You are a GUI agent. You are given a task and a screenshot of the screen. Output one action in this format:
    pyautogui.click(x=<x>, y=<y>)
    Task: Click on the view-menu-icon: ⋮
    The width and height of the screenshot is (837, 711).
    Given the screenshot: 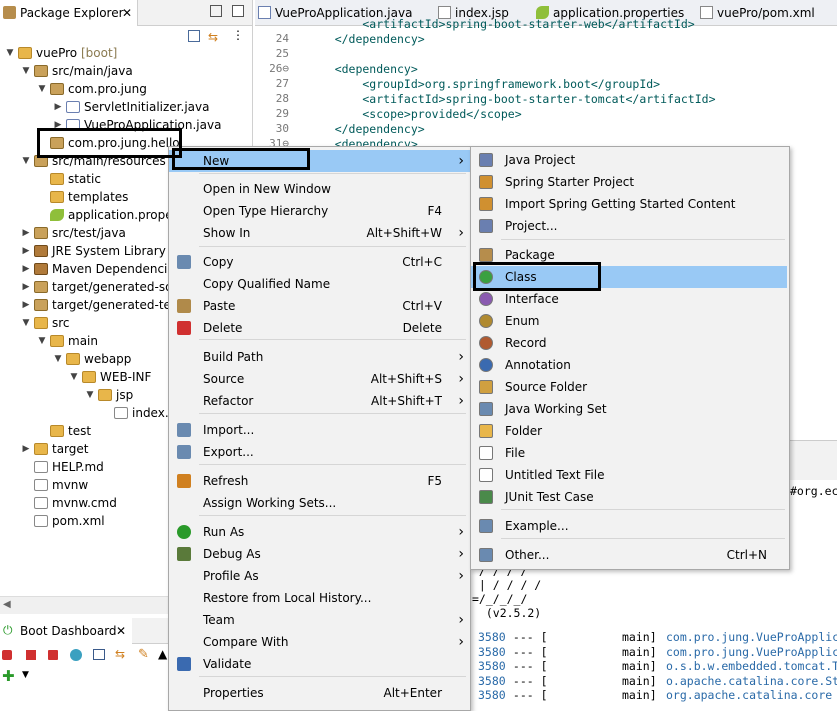 What is the action you would take?
    pyautogui.click(x=238, y=35)
    